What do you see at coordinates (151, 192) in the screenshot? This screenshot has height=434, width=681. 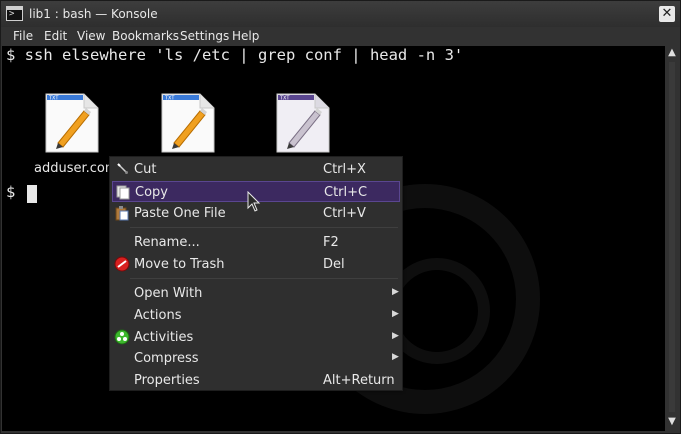 I see `menu-item-label: Copy` at bounding box center [151, 192].